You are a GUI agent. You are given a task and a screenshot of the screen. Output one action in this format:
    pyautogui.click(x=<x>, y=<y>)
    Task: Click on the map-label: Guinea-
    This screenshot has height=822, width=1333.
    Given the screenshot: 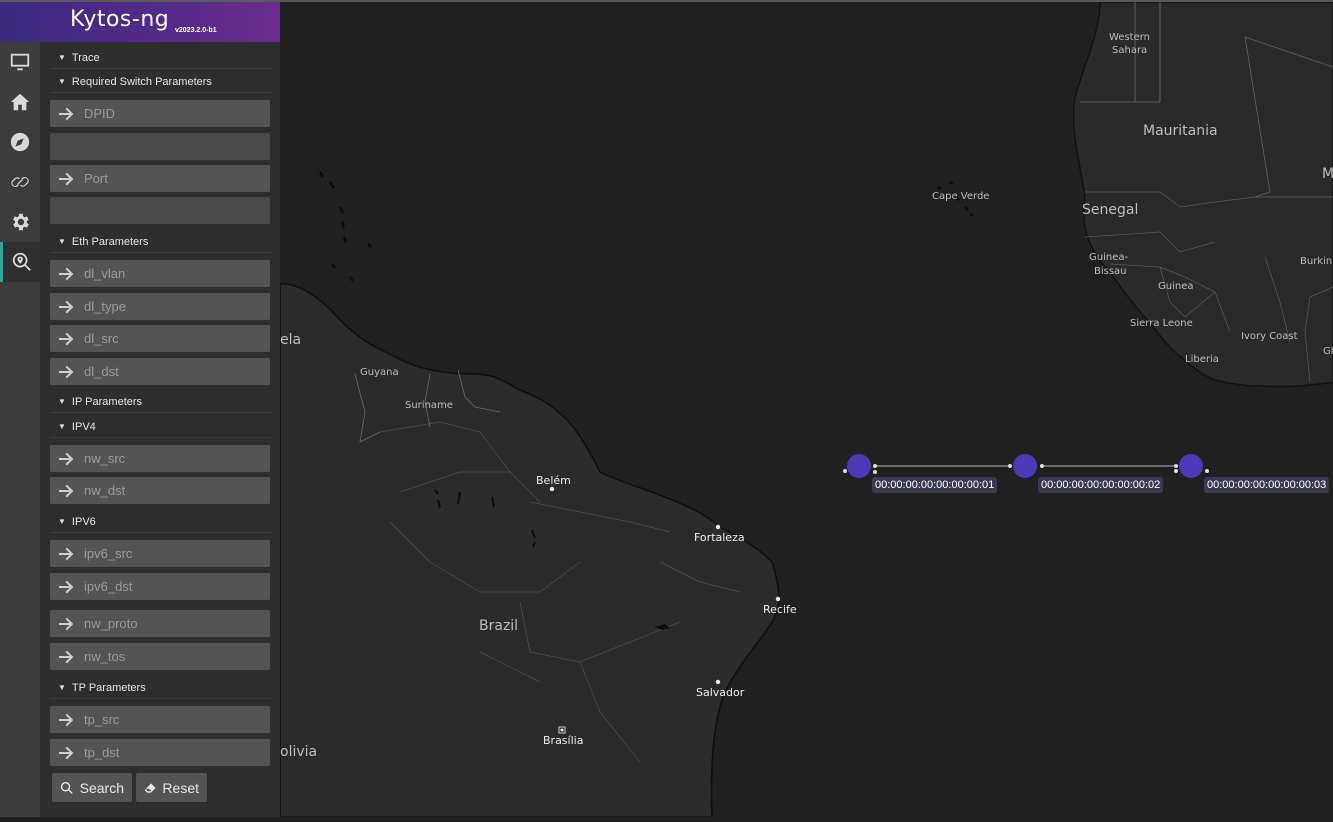 What is the action you would take?
    pyautogui.click(x=1108, y=257)
    